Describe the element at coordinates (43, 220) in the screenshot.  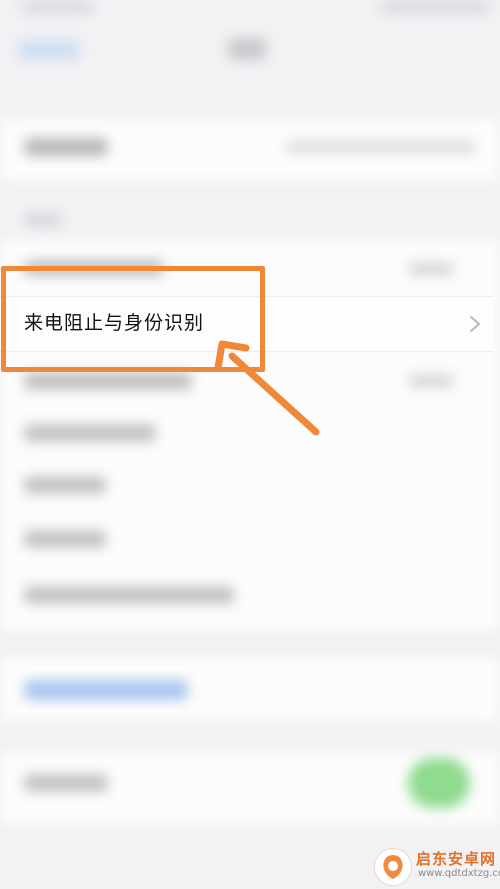
I see `section-header` at that location.